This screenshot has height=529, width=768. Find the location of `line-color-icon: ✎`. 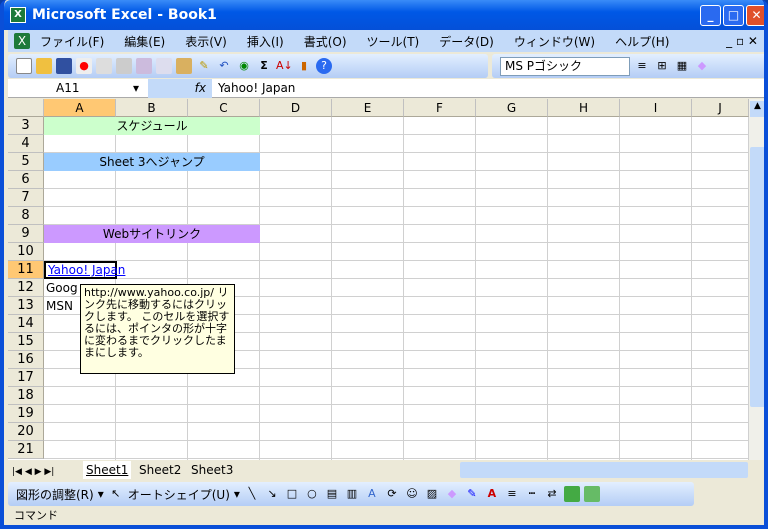

line-color-icon: ✎ is located at coordinates (472, 494).